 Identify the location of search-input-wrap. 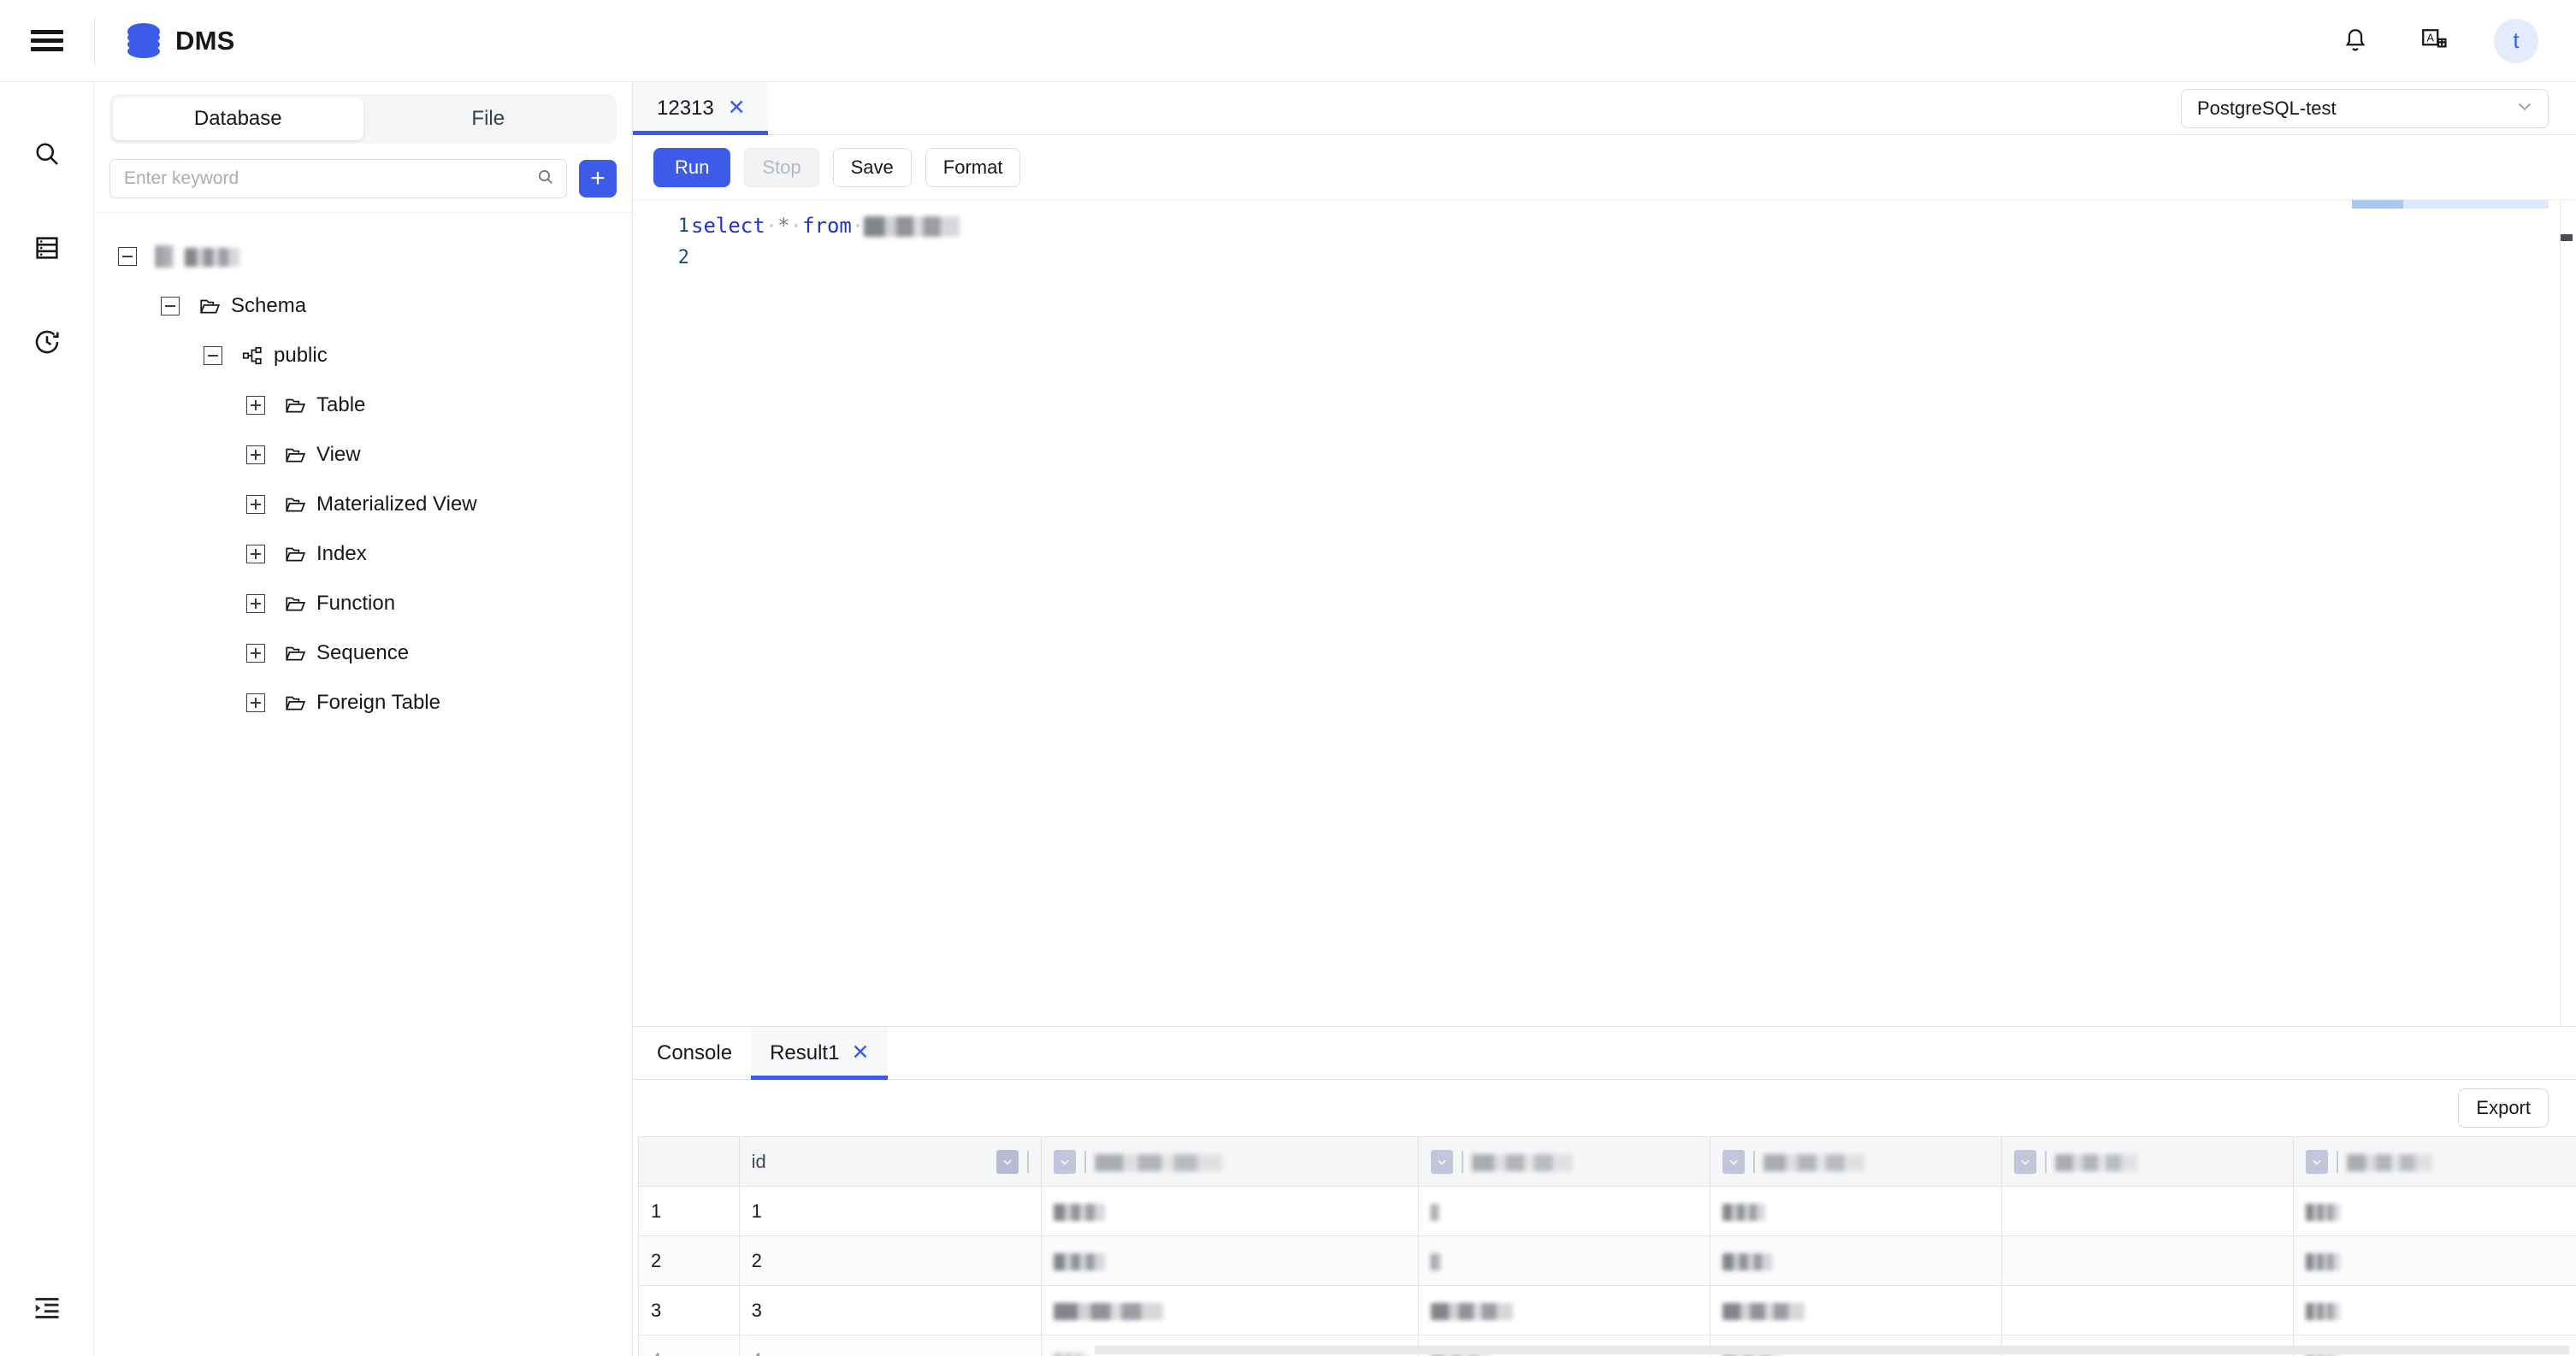
(338, 178).